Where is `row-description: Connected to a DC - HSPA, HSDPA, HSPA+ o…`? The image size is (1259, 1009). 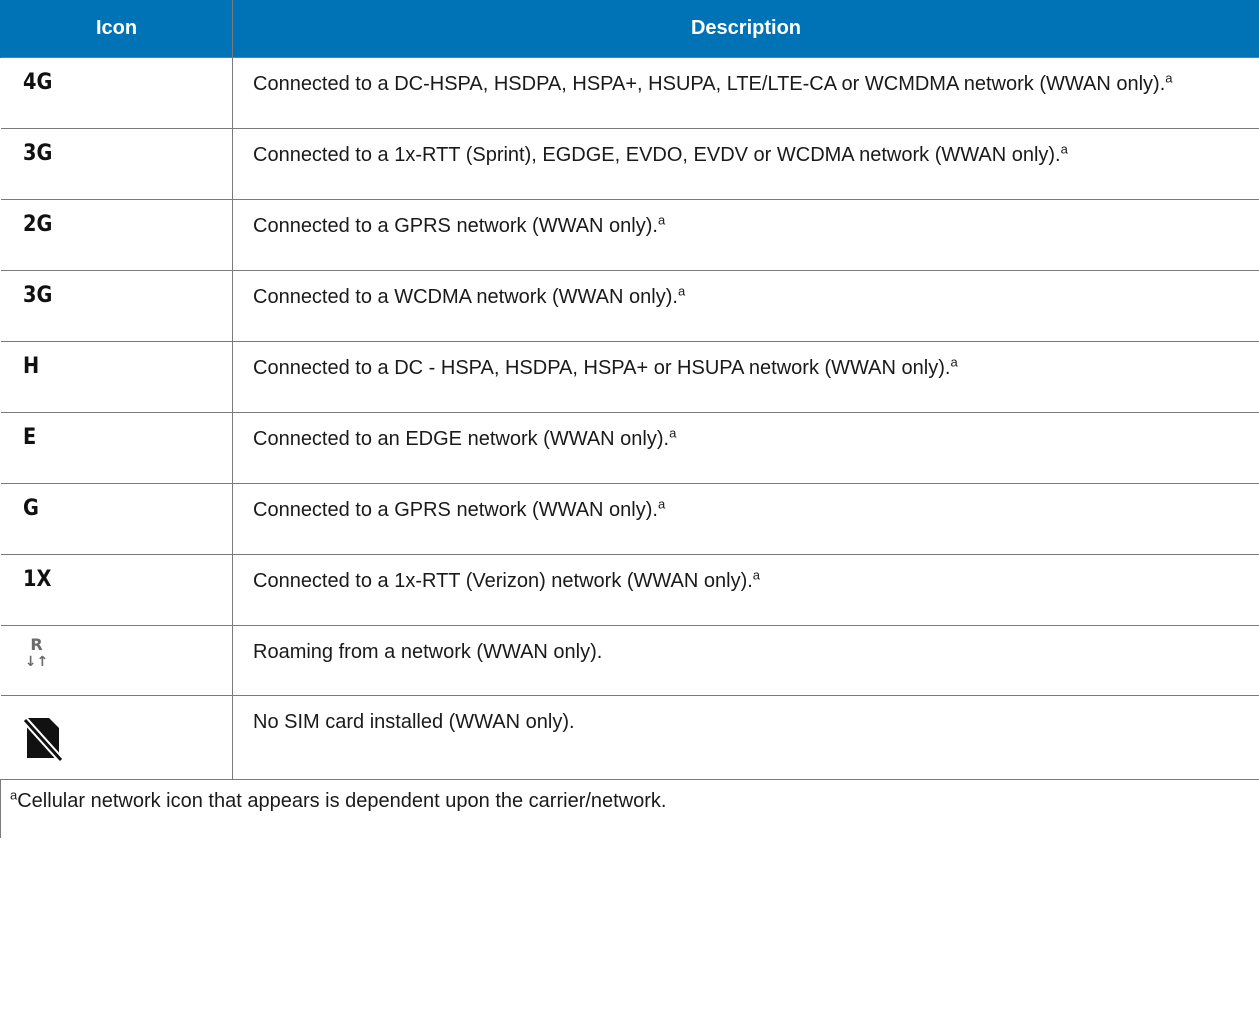
row-description: Connected to a DC - HSPA, HSDPA, HSPA+ o… is located at coordinates (602, 367).